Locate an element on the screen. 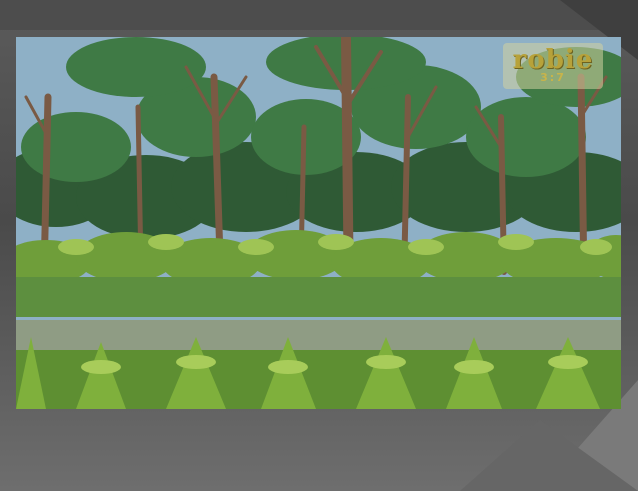 The width and height of the screenshot is (638, 491). logo-sub-text: 3:7 is located at coordinates (553, 77).